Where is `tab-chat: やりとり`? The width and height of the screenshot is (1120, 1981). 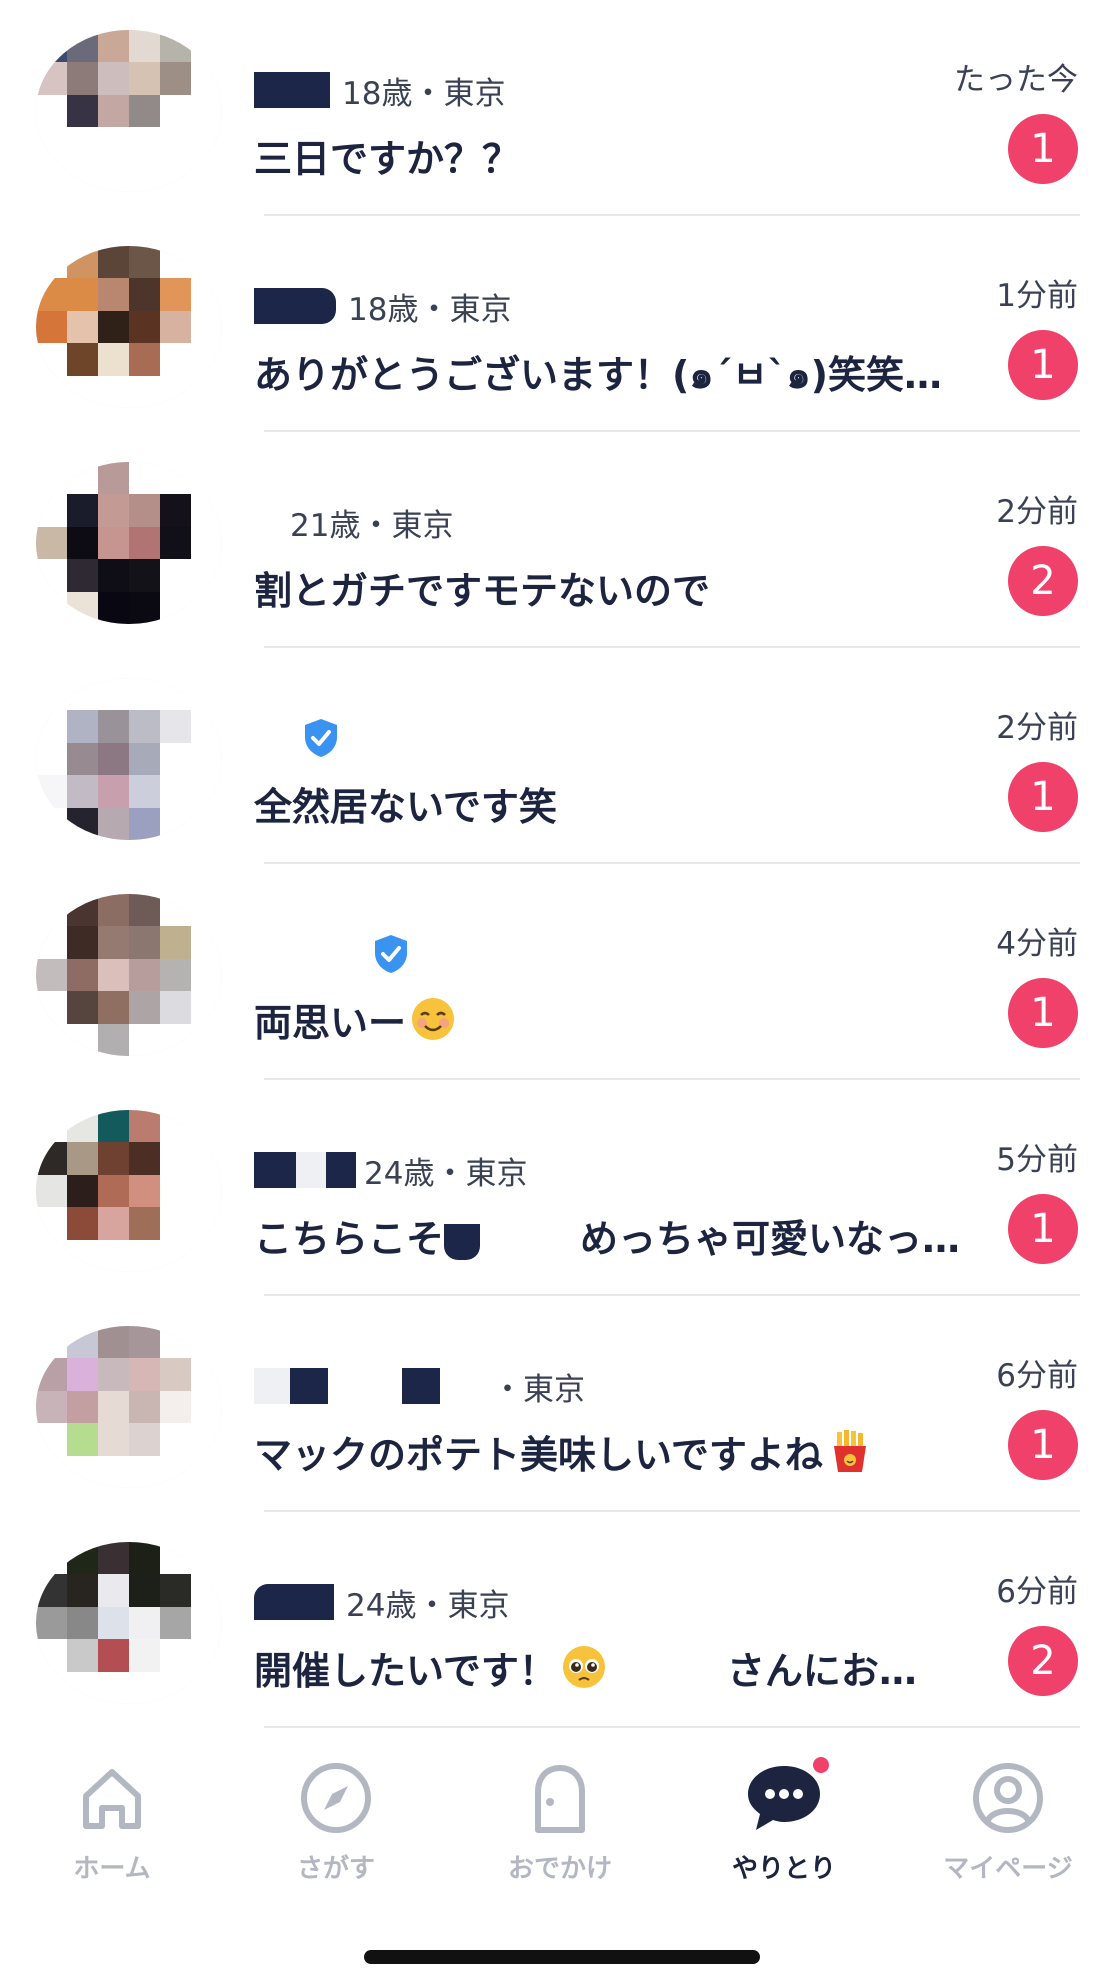
tab-chat: やりとり is located at coordinates (784, 1818).